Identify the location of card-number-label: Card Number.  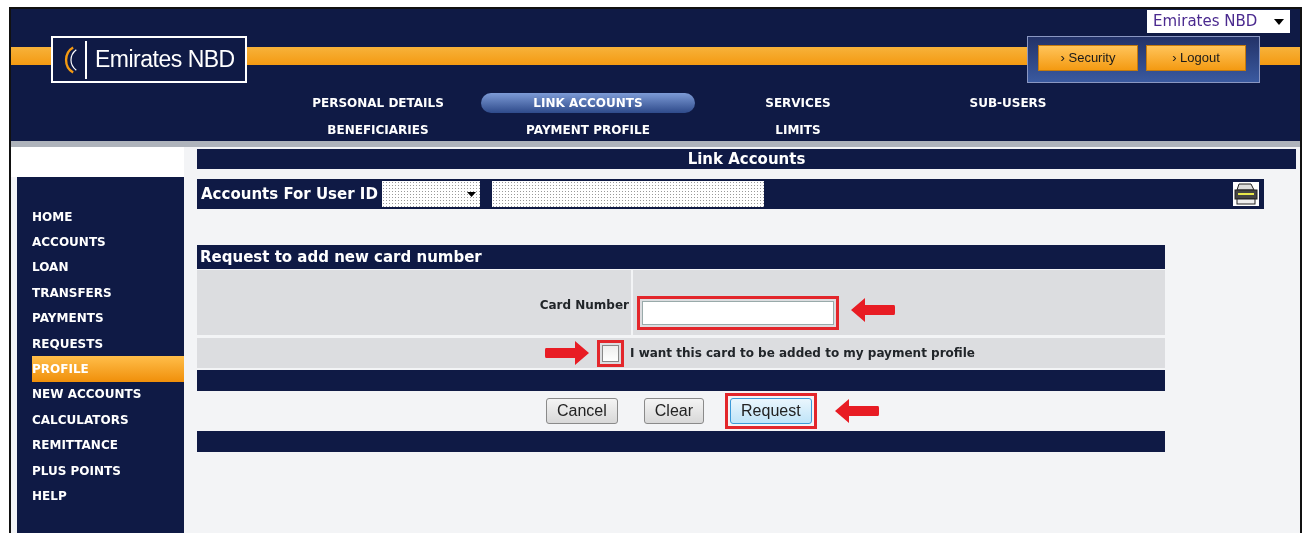
(415, 302).